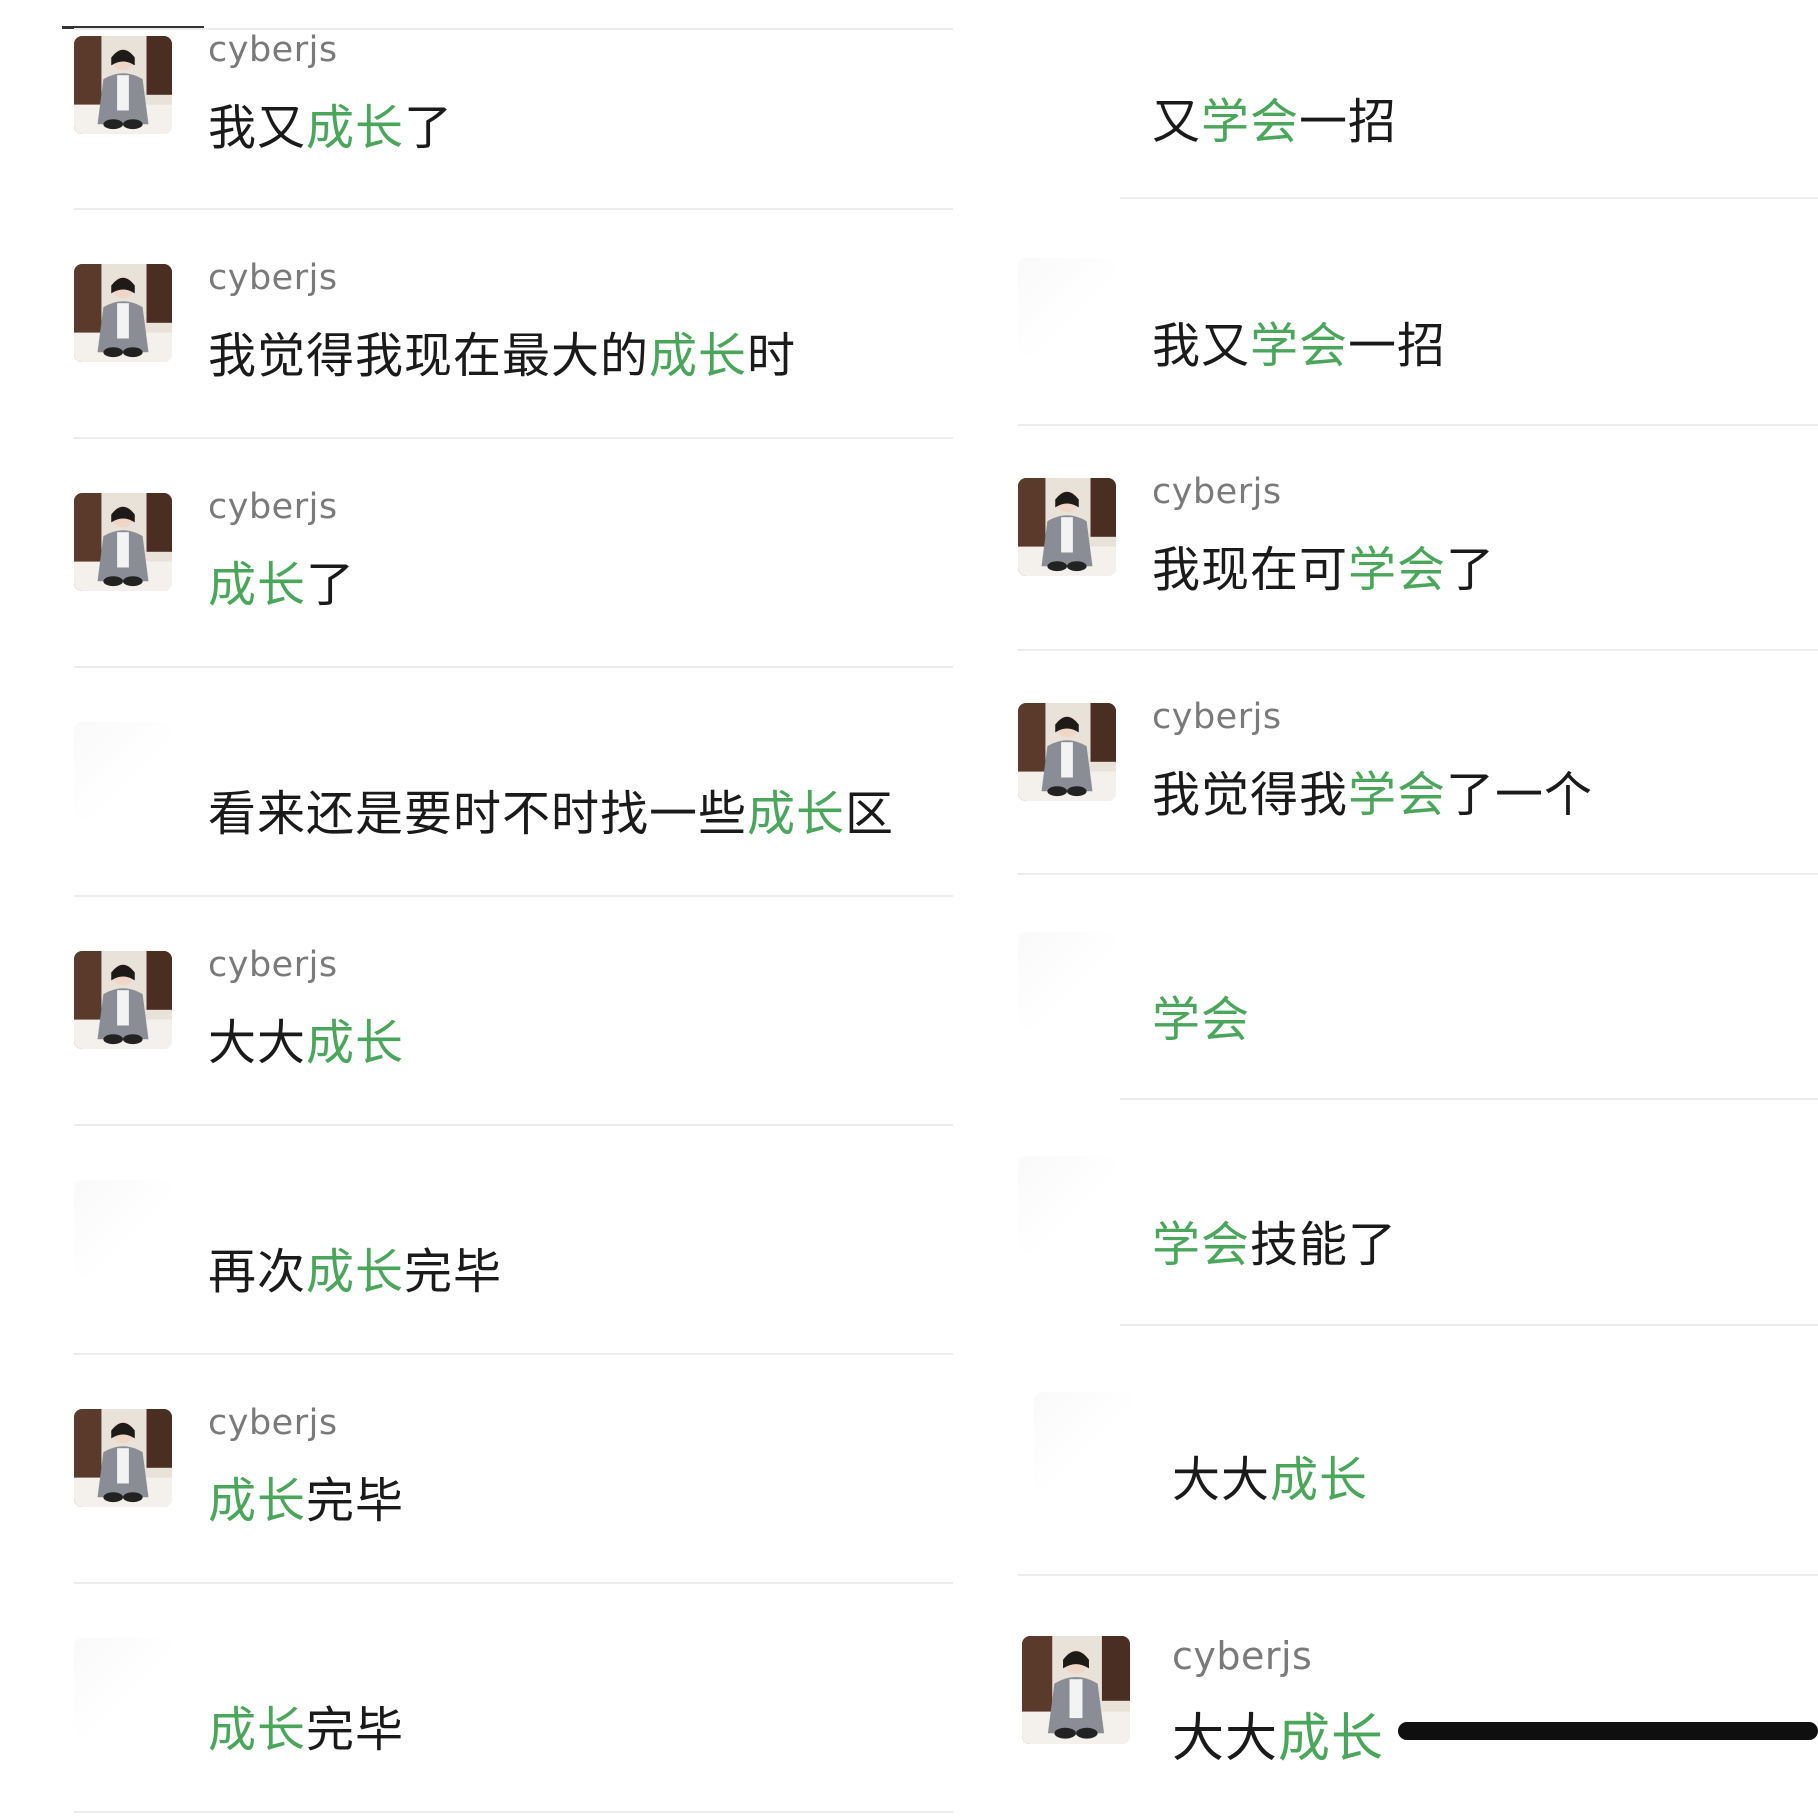  What do you see at coordinates (1608, 1731) in the screenshot?
I see `home-indicator-bar` at bounding box center [1608, 1731].